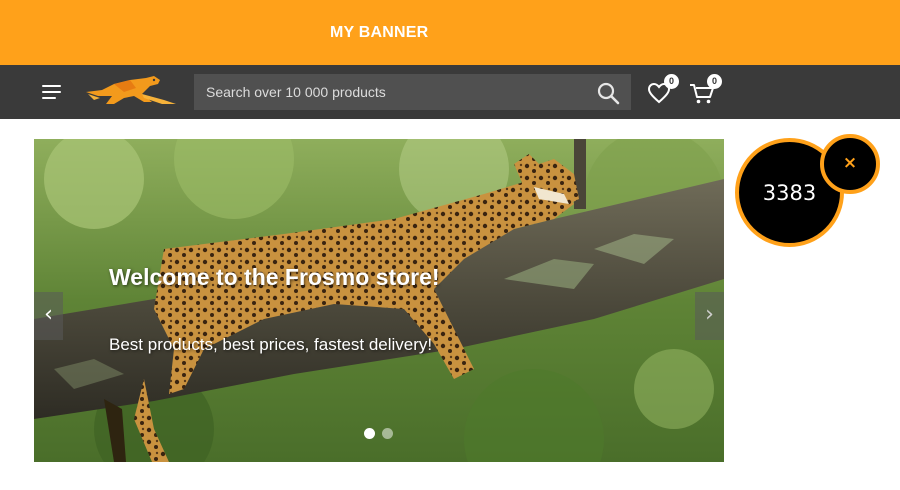 The image size is (900, 490). Describe the element at coordinates (609, 93) in the screenshot. I see `search-icon` at that location.